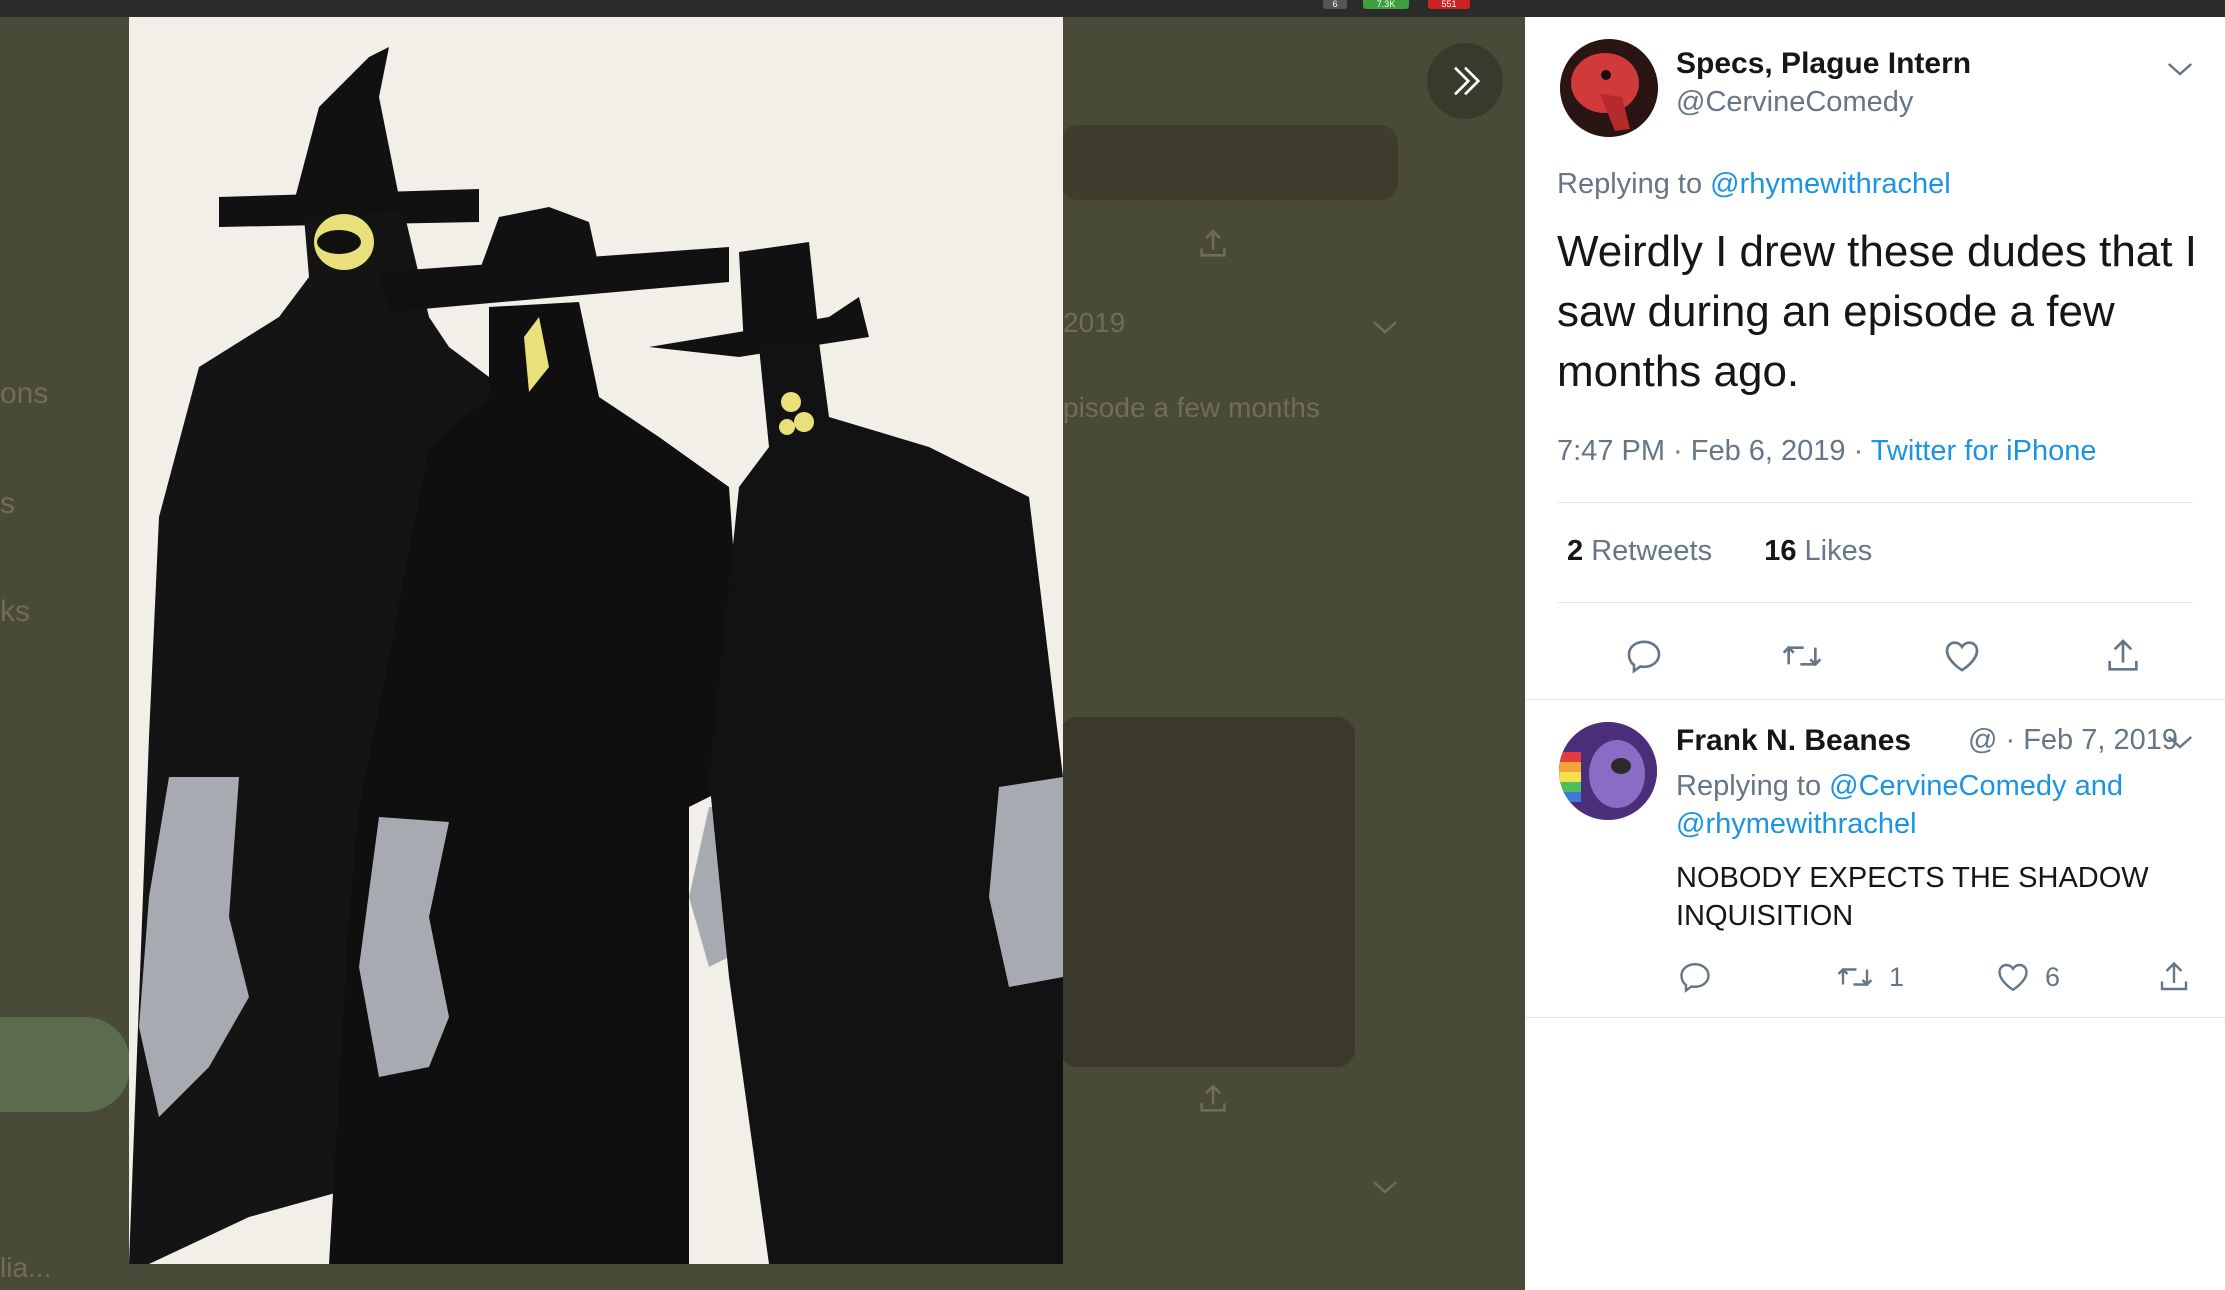 This screenshot has width=2225, height=1290. I want to click on tweet-stats: 2 Retweets 16 Likes, so click(1719, 551).